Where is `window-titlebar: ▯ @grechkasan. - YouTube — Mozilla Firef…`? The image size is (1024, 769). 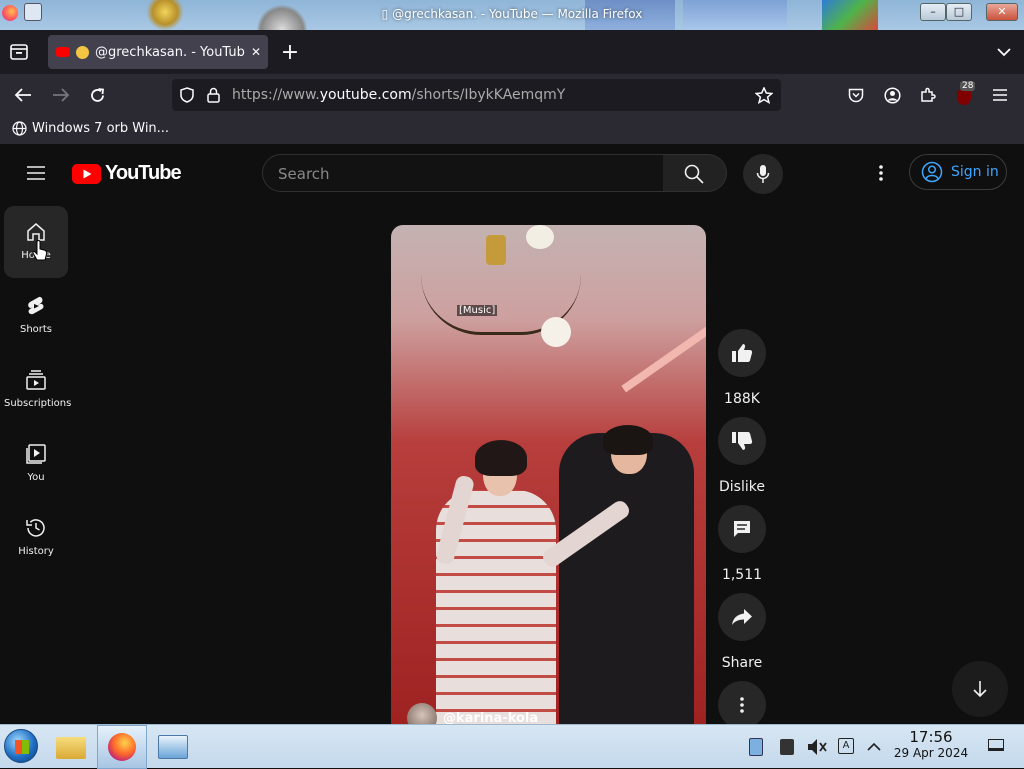 window-titlebar: ▯ @grechkasan. - YouTube — Mozilla Firef… is located at coordinates (512, 15).